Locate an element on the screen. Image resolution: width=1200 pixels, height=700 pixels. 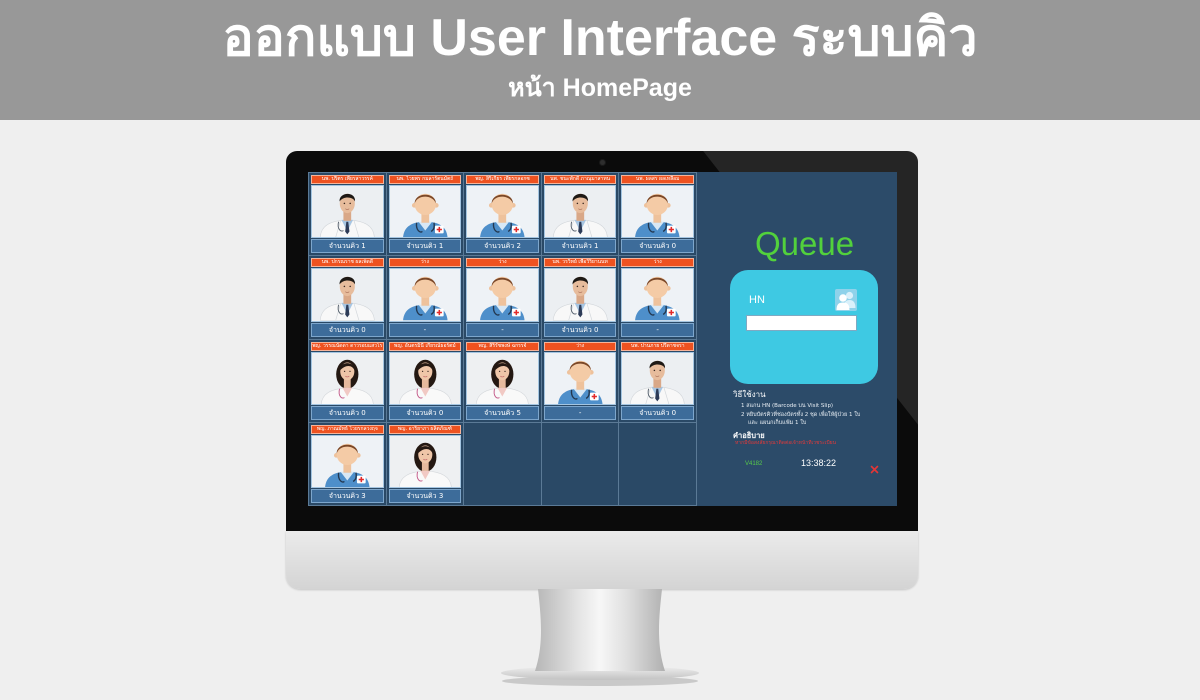
doctor-name: นพ. ชนะพักดี ภาณุมาสาทน is located at coordinates (580, 179).